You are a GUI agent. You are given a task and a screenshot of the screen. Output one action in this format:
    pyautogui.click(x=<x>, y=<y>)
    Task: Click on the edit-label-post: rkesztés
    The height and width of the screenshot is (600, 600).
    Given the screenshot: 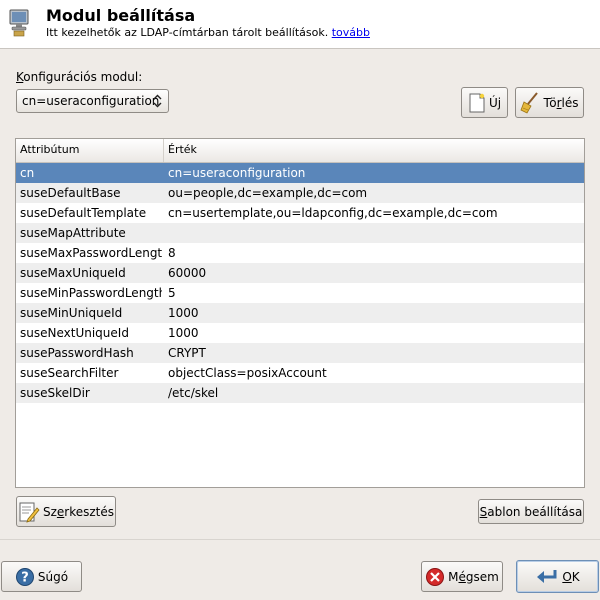 What is the action you would take?
    pyautogui.click(x=89, y=511)
    